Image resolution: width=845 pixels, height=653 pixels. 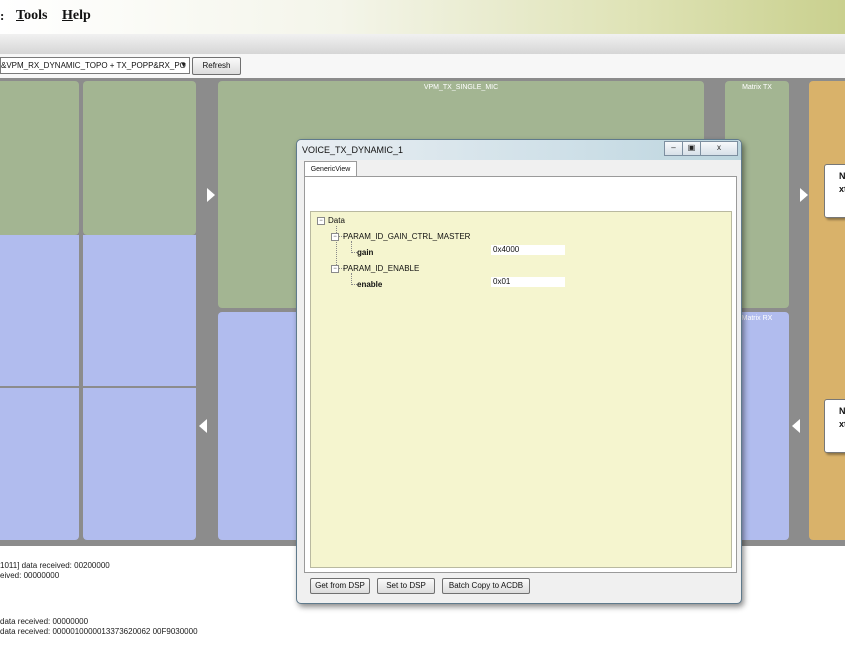 What do you see at coordinates (422, 17) in the screenshot?
I see `menu-bar: : Tools Help` at bounding box center [422, 17].